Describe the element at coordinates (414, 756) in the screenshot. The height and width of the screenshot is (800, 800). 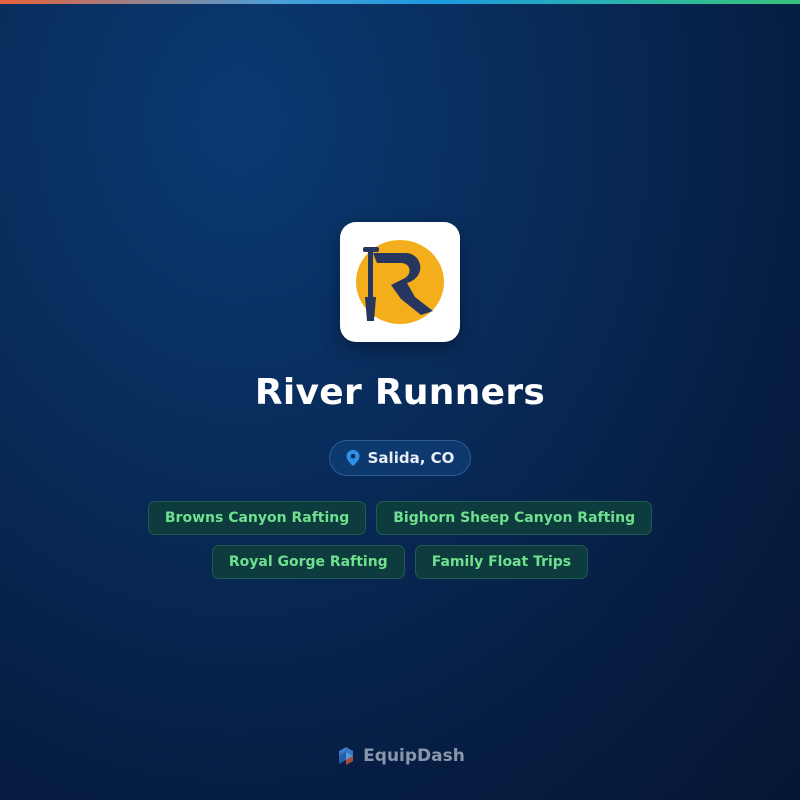
I see `footer-brand-text: EquipDash` at that location.